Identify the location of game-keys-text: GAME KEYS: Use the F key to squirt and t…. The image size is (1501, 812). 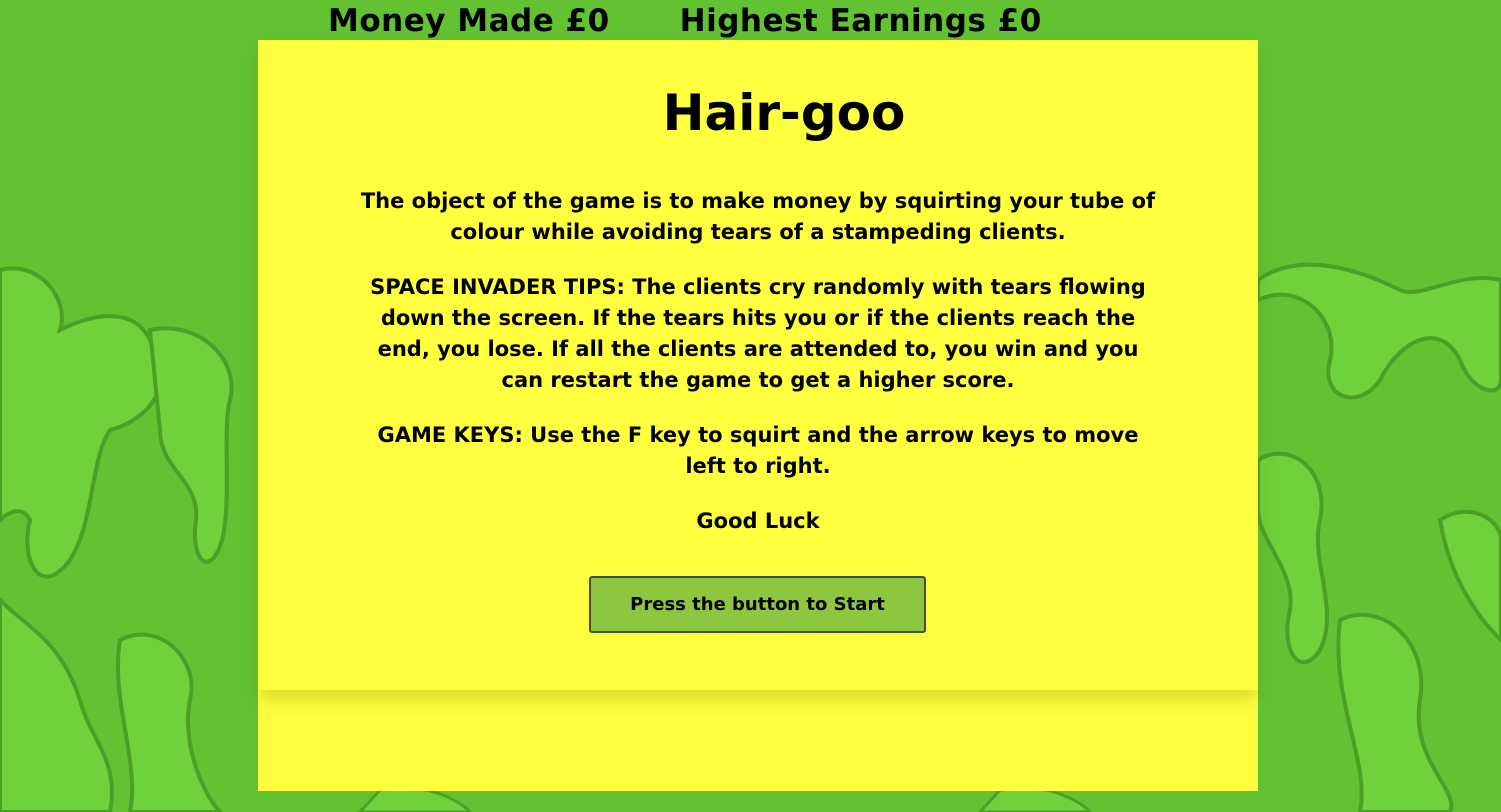
(758, 450).